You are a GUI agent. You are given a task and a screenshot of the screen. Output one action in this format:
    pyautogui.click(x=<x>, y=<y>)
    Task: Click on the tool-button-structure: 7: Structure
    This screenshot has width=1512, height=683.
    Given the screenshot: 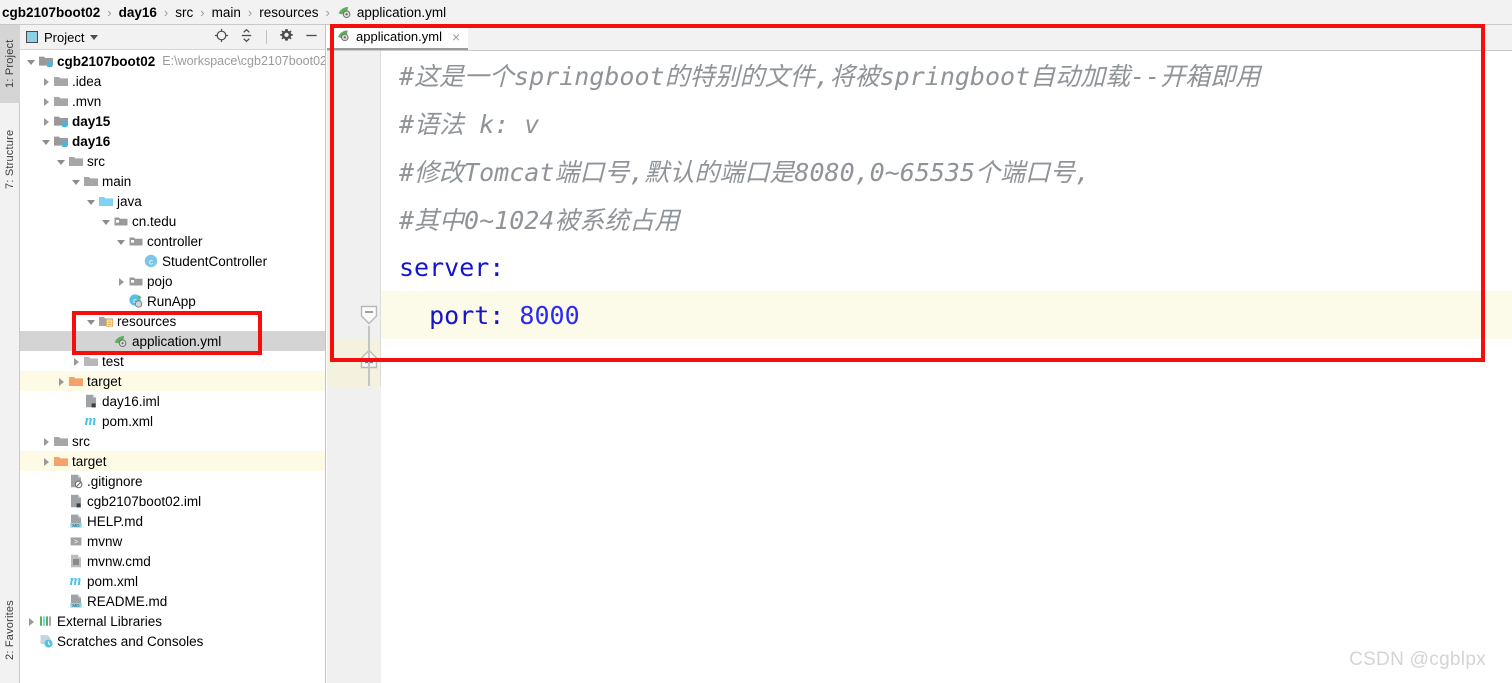 What is the action you would take?
    pyautogui.click(x=10, y=159)
    